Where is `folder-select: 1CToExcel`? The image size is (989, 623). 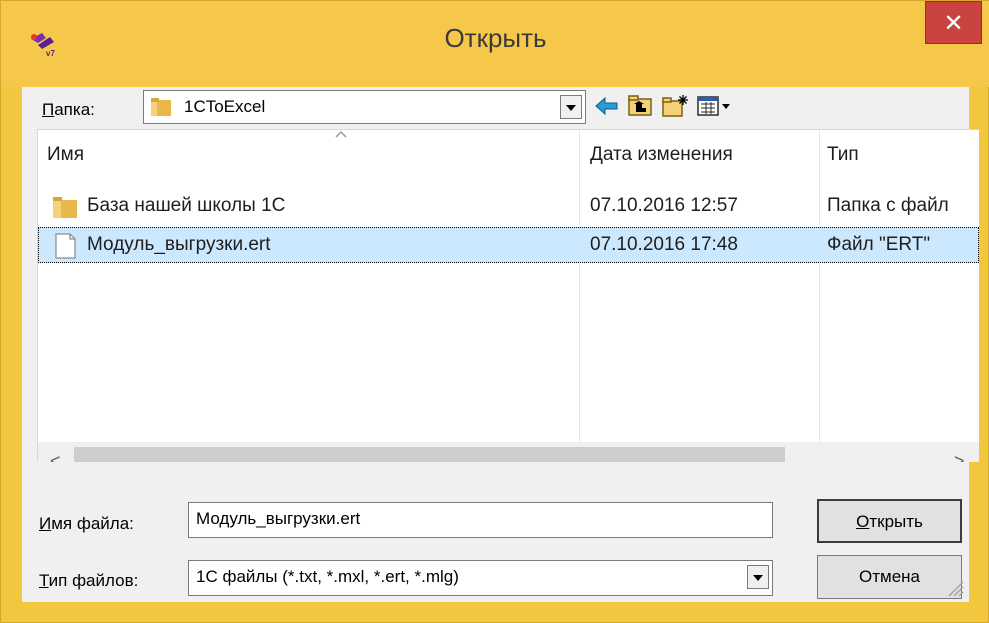 folder-select: 1CToExcel is located at coordinates (364, 107).